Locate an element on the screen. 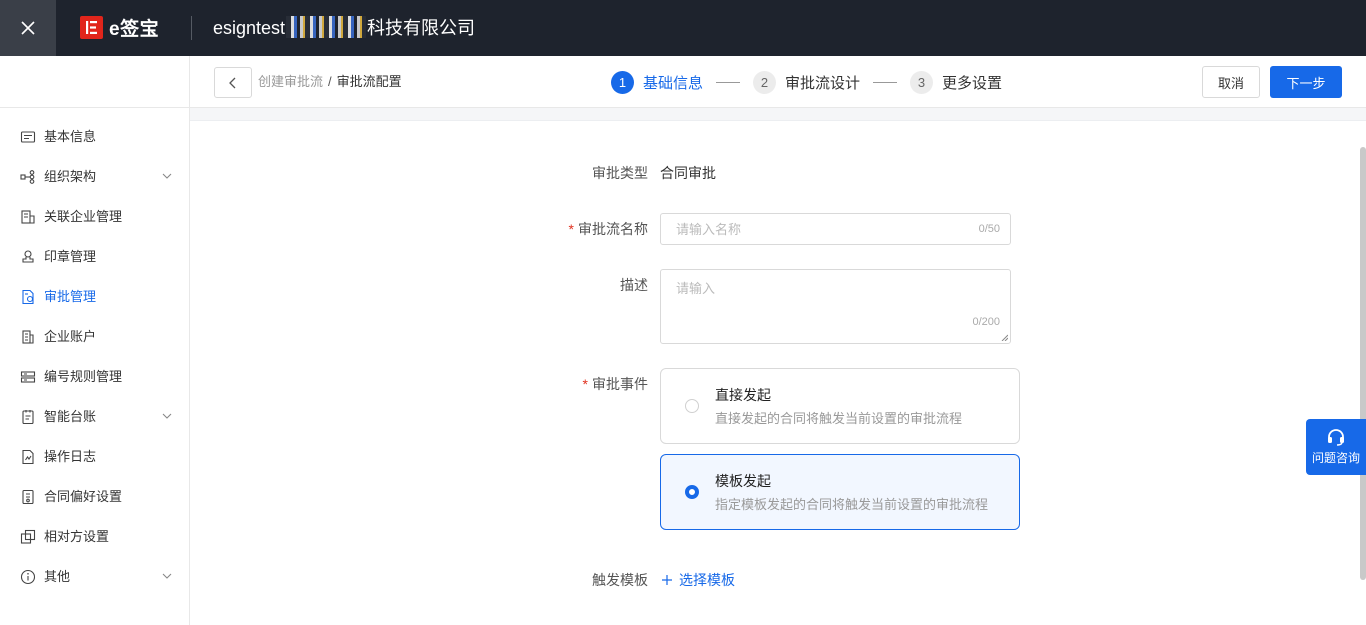 Image resolution: width=1366 pixels, height=625 pixels. trigger-template-label: 触发模板 is located at coordinates (620, 580).